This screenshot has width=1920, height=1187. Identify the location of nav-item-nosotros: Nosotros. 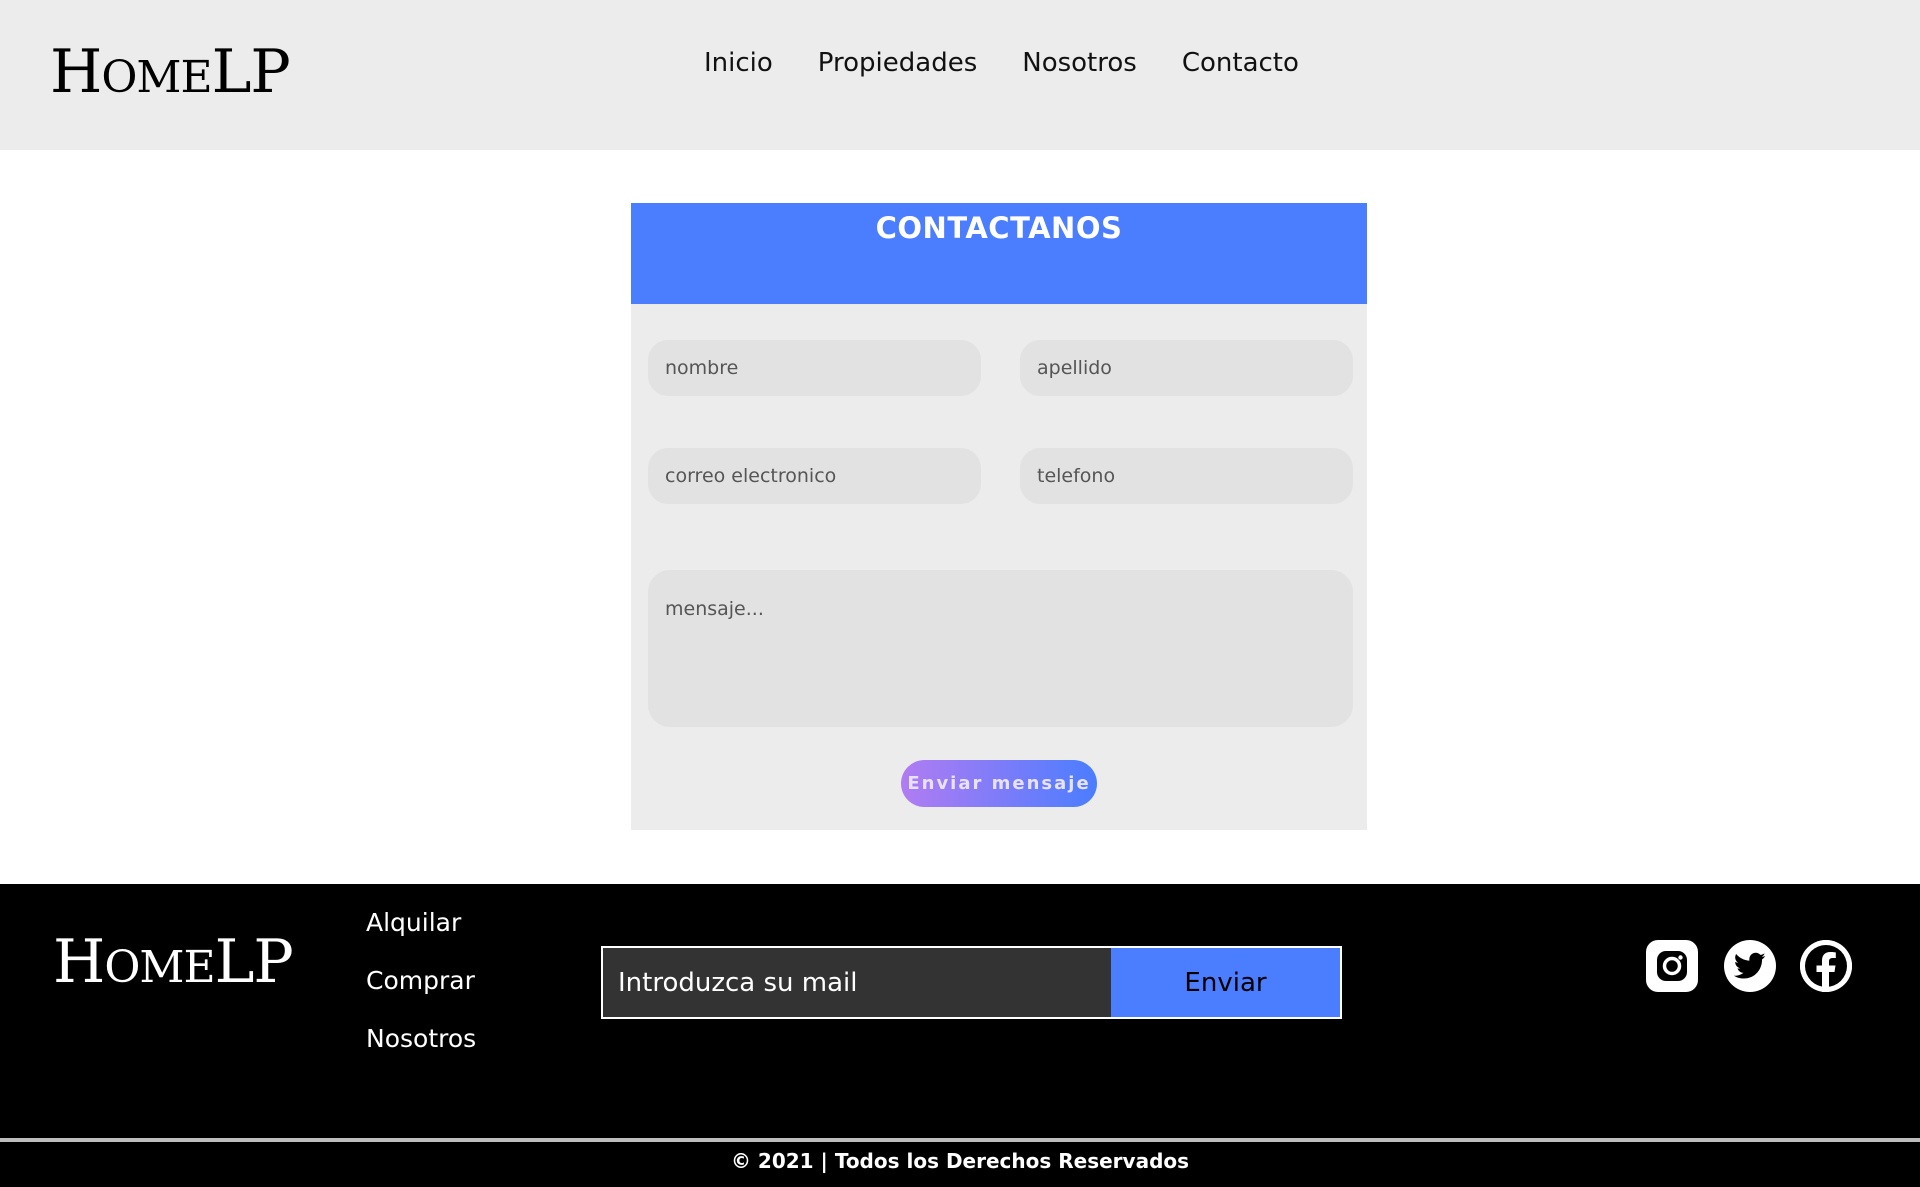
(1079, 63).